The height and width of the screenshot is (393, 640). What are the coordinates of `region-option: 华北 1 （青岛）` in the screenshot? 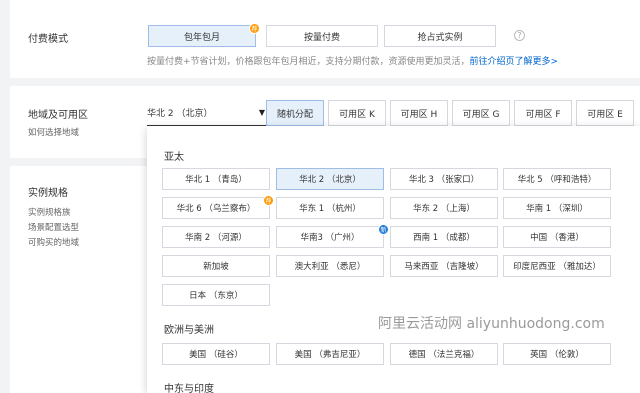 It's located at (216, 179).